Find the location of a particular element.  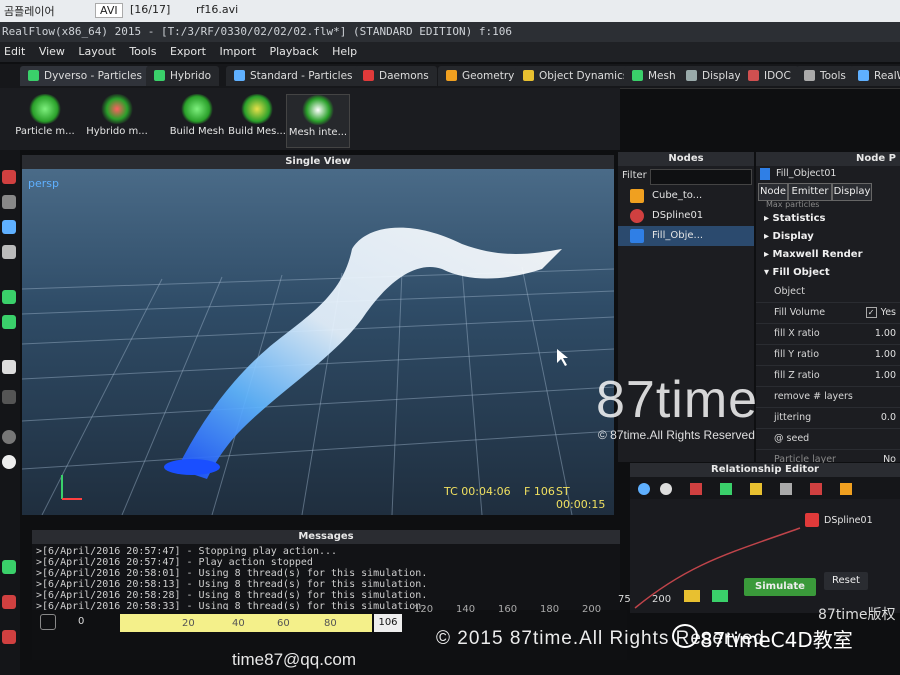

tab-node: Node is located at coordinates (773, 192).